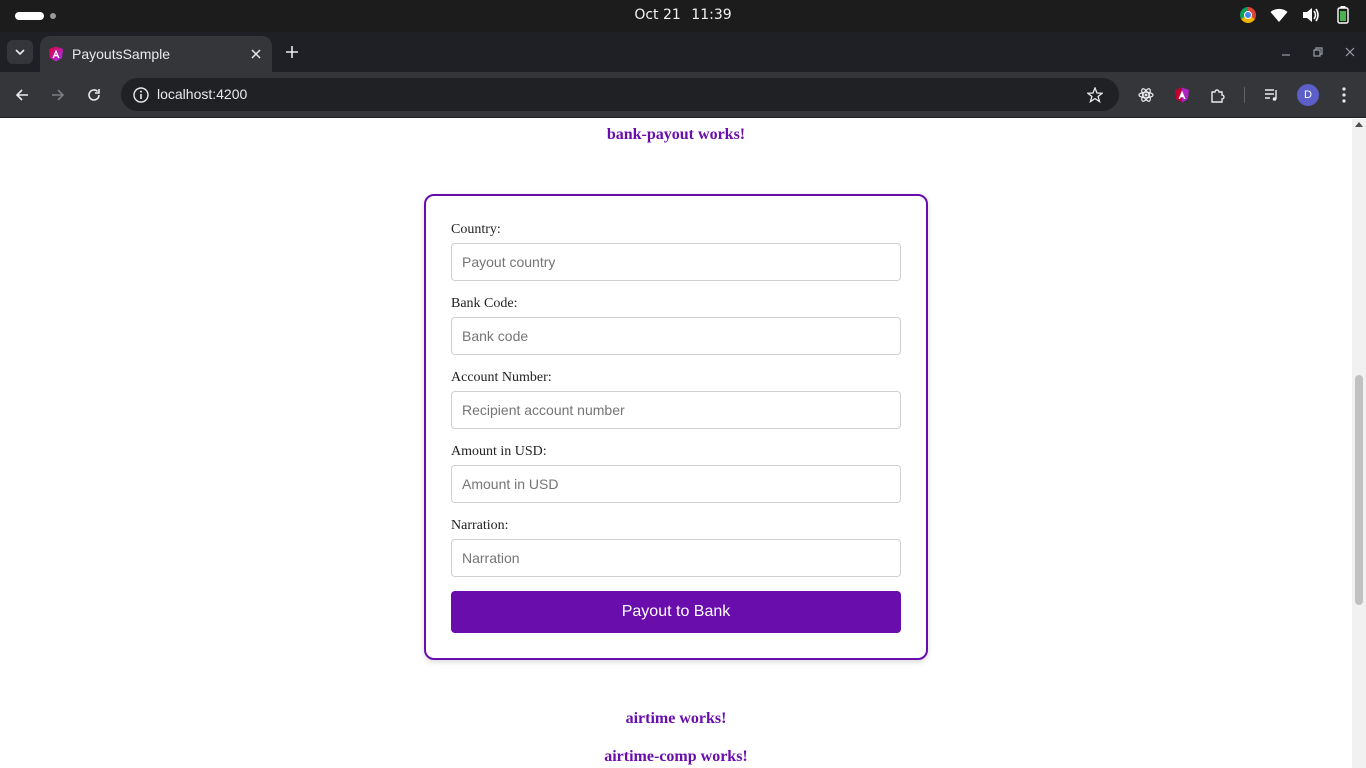  I want to click on os-time: 11:39, so click(711, 15).